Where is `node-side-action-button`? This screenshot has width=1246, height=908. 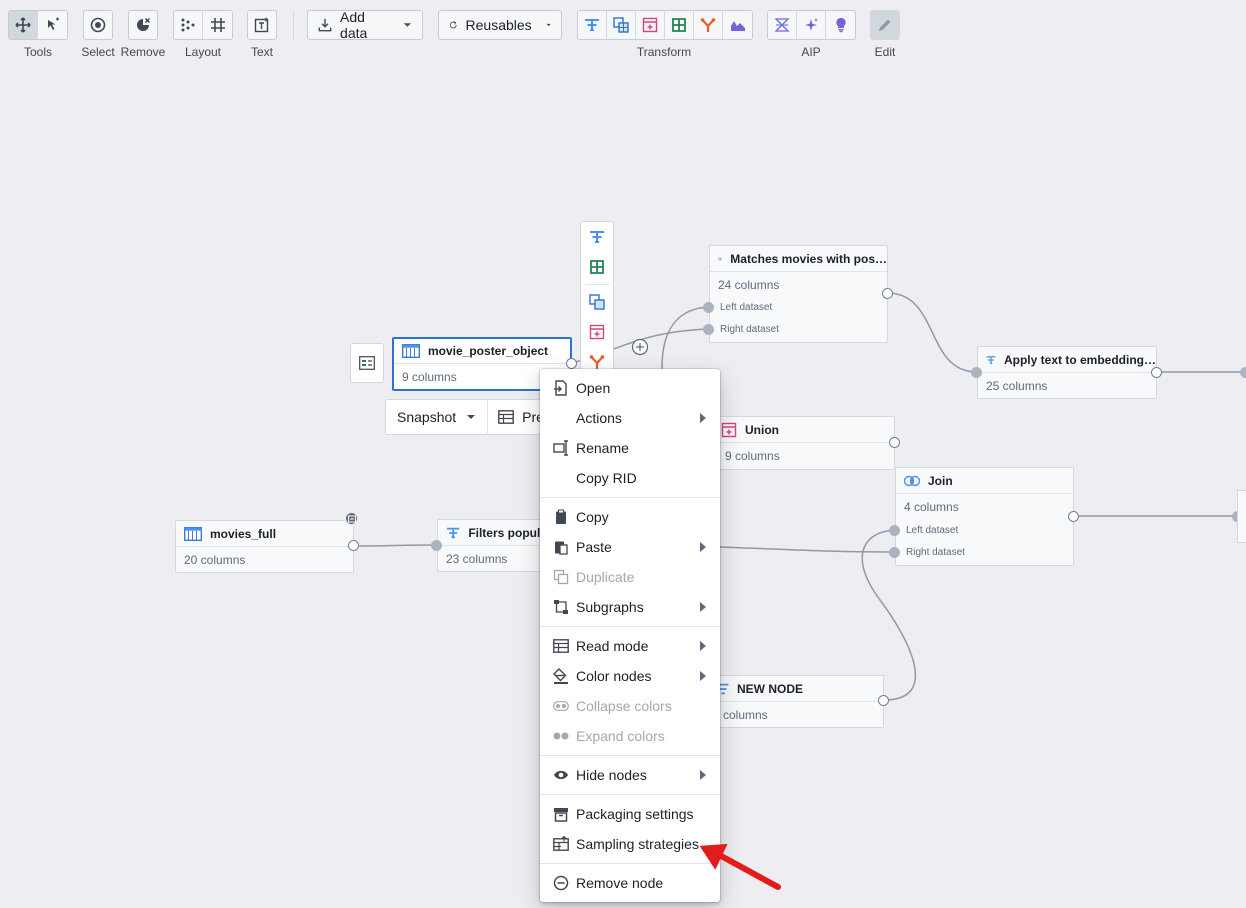 node-side-action-button is located at coordinates (367, 363).